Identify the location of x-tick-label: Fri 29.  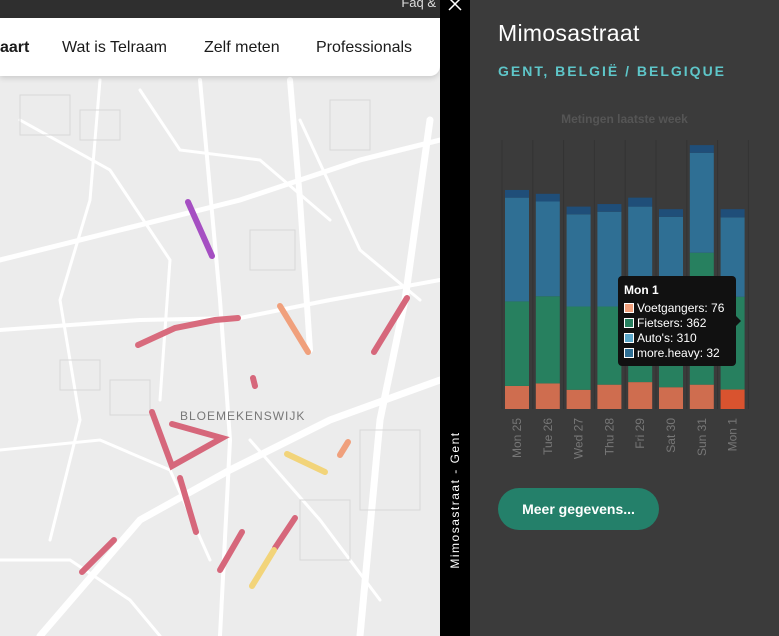
(640, 433).